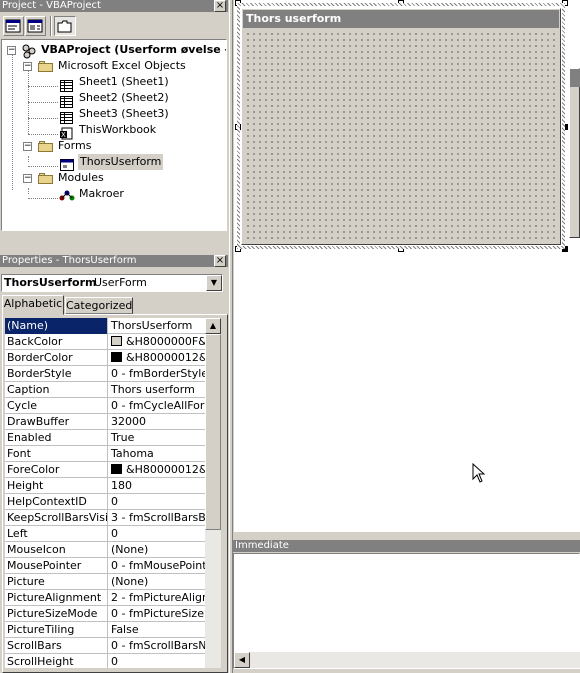  What do you see at coordinates (51, 5) in the screenshot?
I see `project-window-title-text: Project - VBAProject` at bounding box center [51, 5].